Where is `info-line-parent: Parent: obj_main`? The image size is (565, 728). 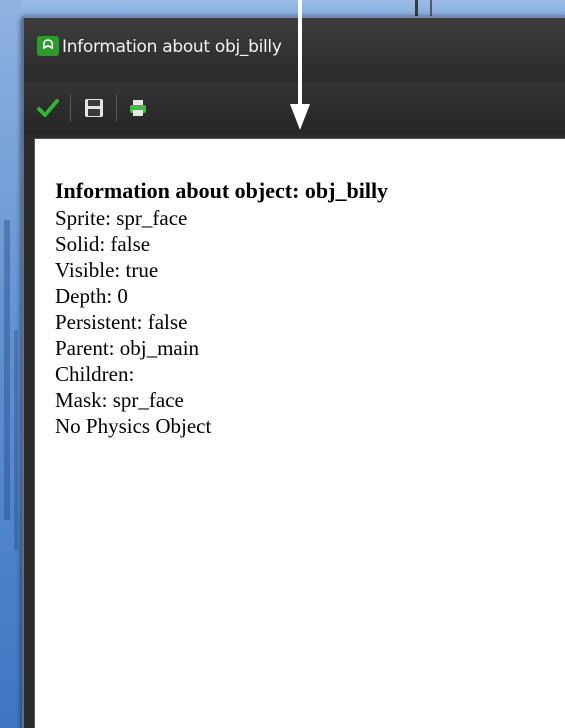
info-line-parent: Parent: obj_main is located at coordinates (127, 348).